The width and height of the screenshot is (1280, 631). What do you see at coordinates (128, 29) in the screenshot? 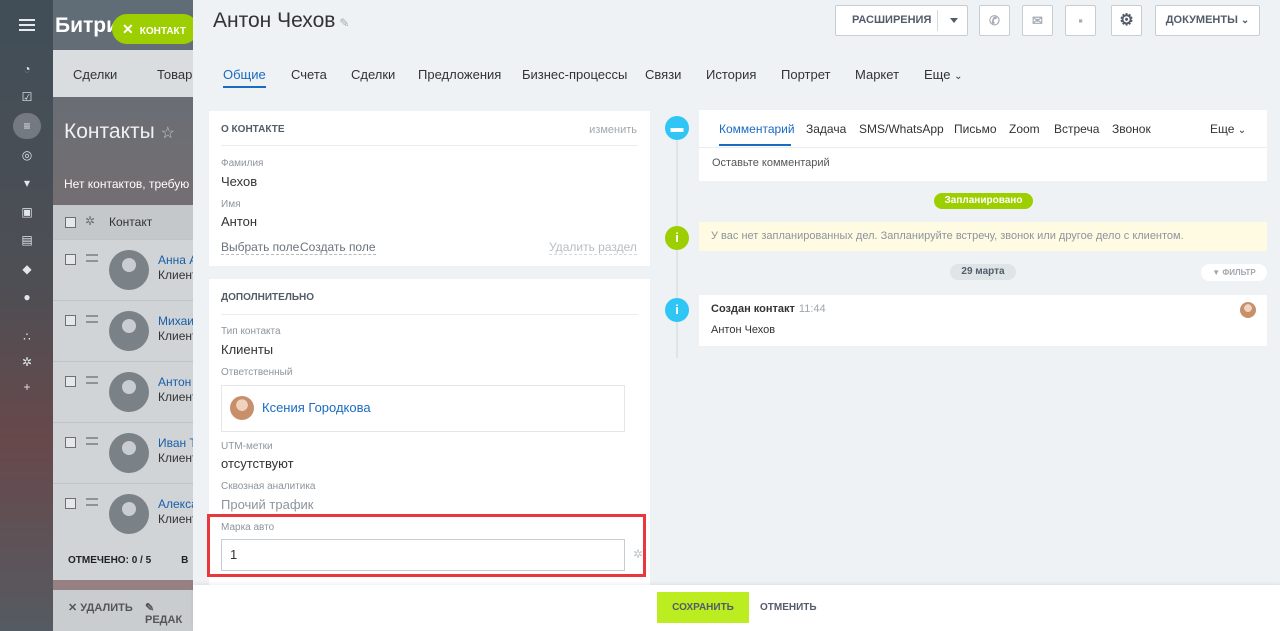
I see `close-icon: ✕` at bounding box center [128, 29].